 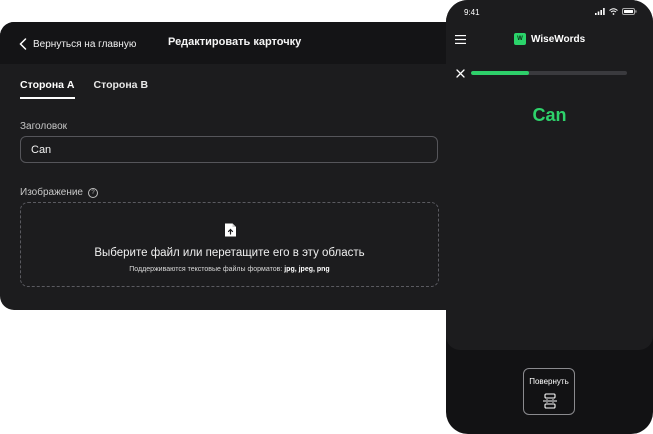 I want to click on question-circle-icon: ?, so click(x=93, y=192).